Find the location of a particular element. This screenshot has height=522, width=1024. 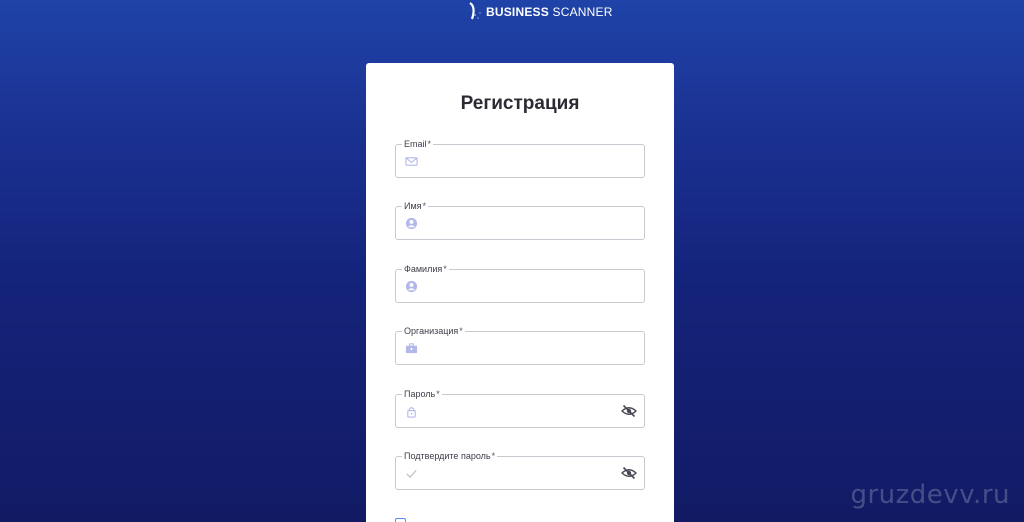

briefcase-icon is located at coordinates (411, 348).